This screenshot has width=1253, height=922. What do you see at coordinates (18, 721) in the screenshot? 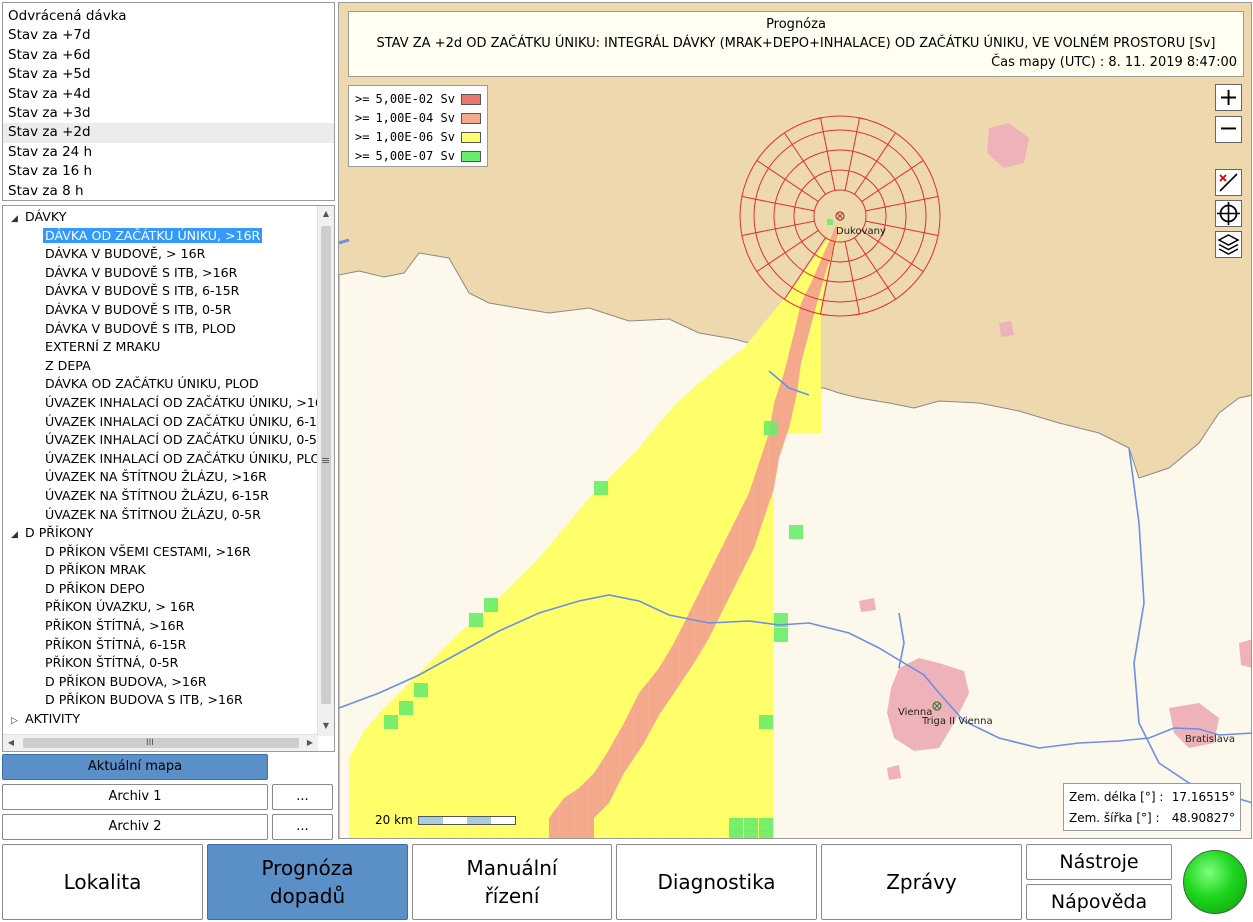
I see `collapsed-arrow-icon: ▷` at bounding box center [18, 721].